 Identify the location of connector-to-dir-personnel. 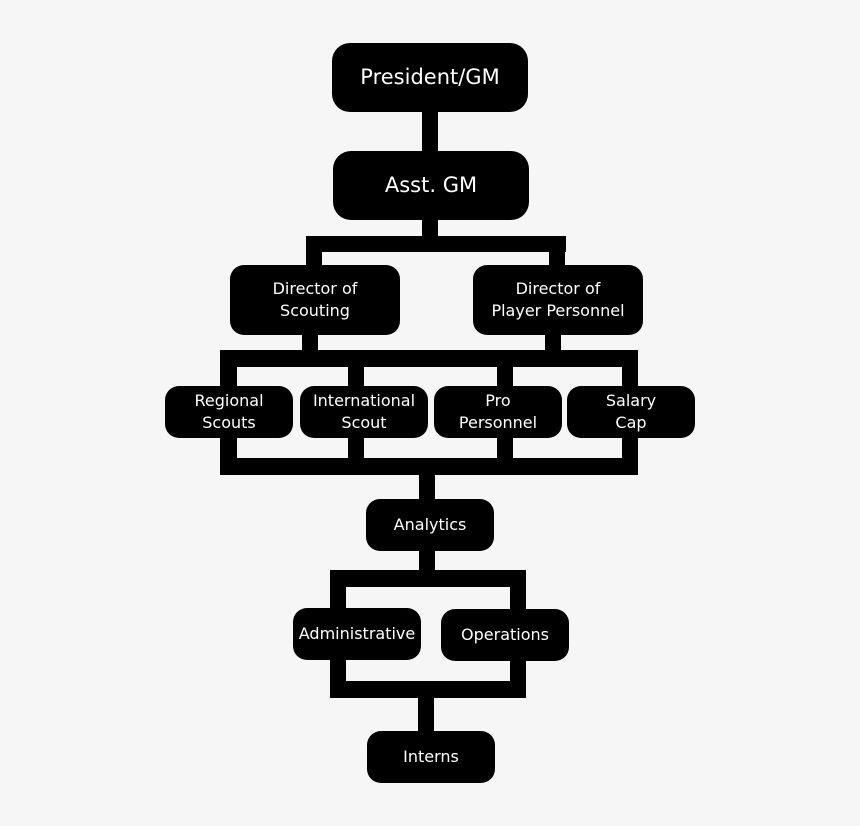
(557, 252).